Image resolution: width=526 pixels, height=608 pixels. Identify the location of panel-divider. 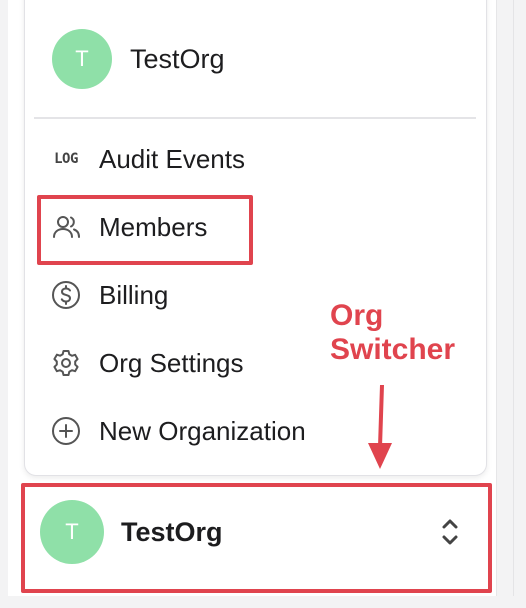
(513, 304).